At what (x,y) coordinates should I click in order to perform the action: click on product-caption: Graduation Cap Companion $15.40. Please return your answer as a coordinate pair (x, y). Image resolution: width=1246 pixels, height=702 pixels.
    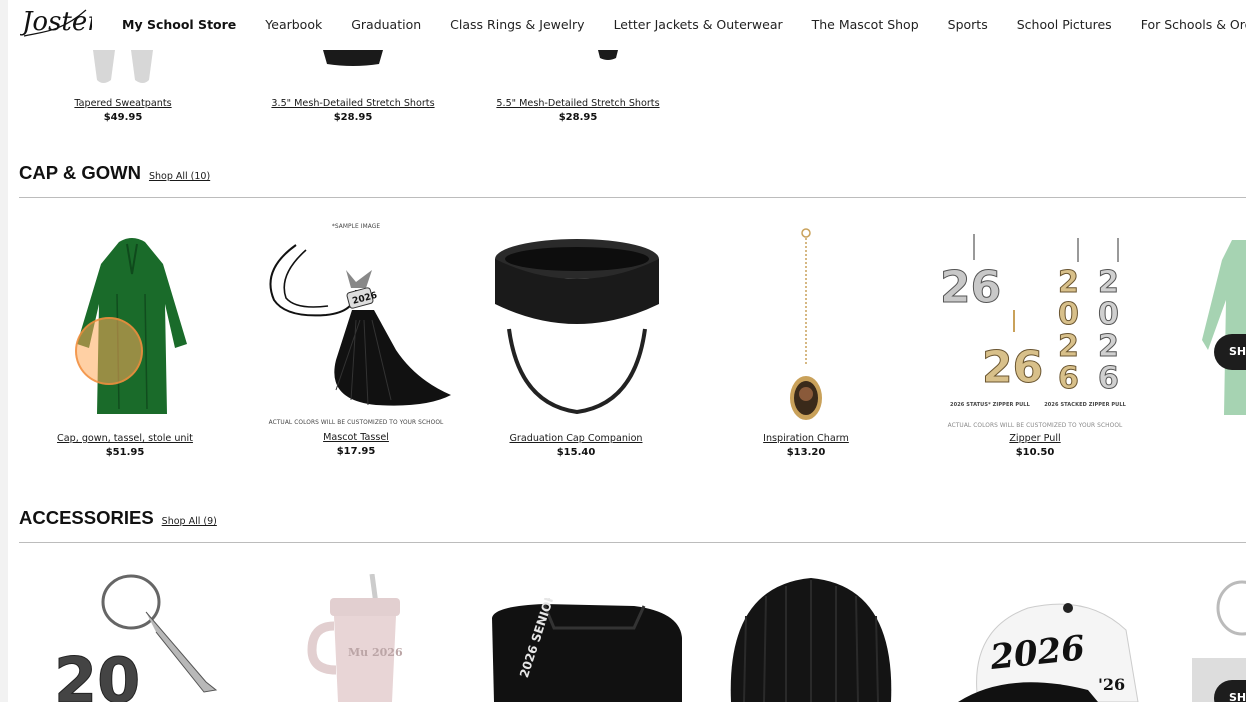
    Looking at the image, I should click on (576, 445).